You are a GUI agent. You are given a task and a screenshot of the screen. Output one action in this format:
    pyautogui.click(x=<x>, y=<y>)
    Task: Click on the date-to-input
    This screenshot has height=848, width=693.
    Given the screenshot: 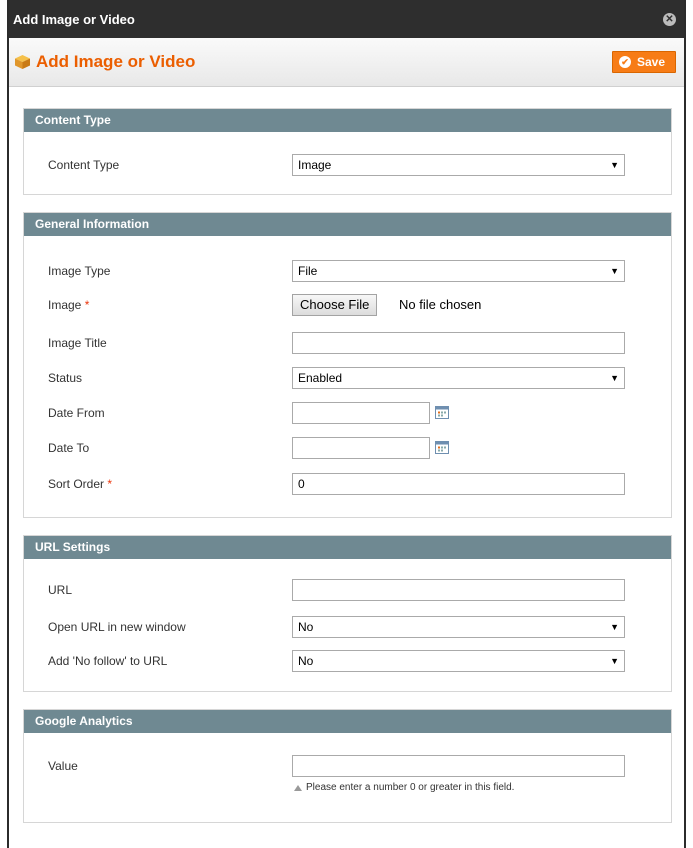 What is the action you would take?
    pyautogui.click(x=361, y=448)
    